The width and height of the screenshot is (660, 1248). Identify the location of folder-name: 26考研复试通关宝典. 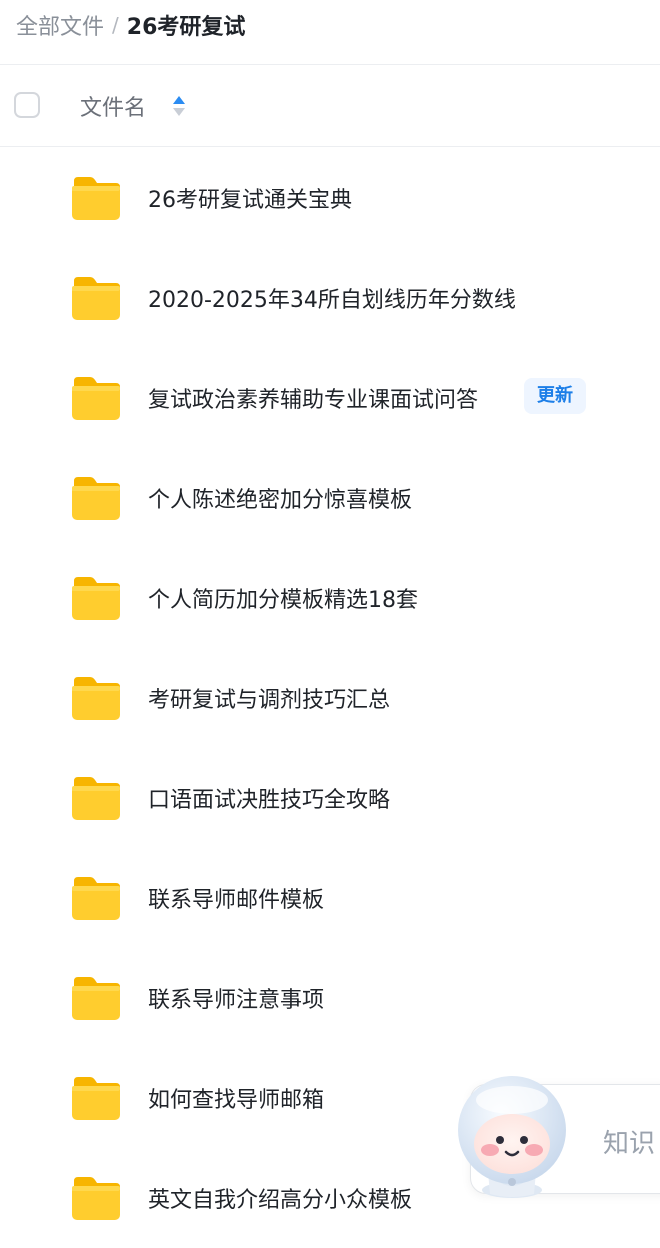
(250, 198).